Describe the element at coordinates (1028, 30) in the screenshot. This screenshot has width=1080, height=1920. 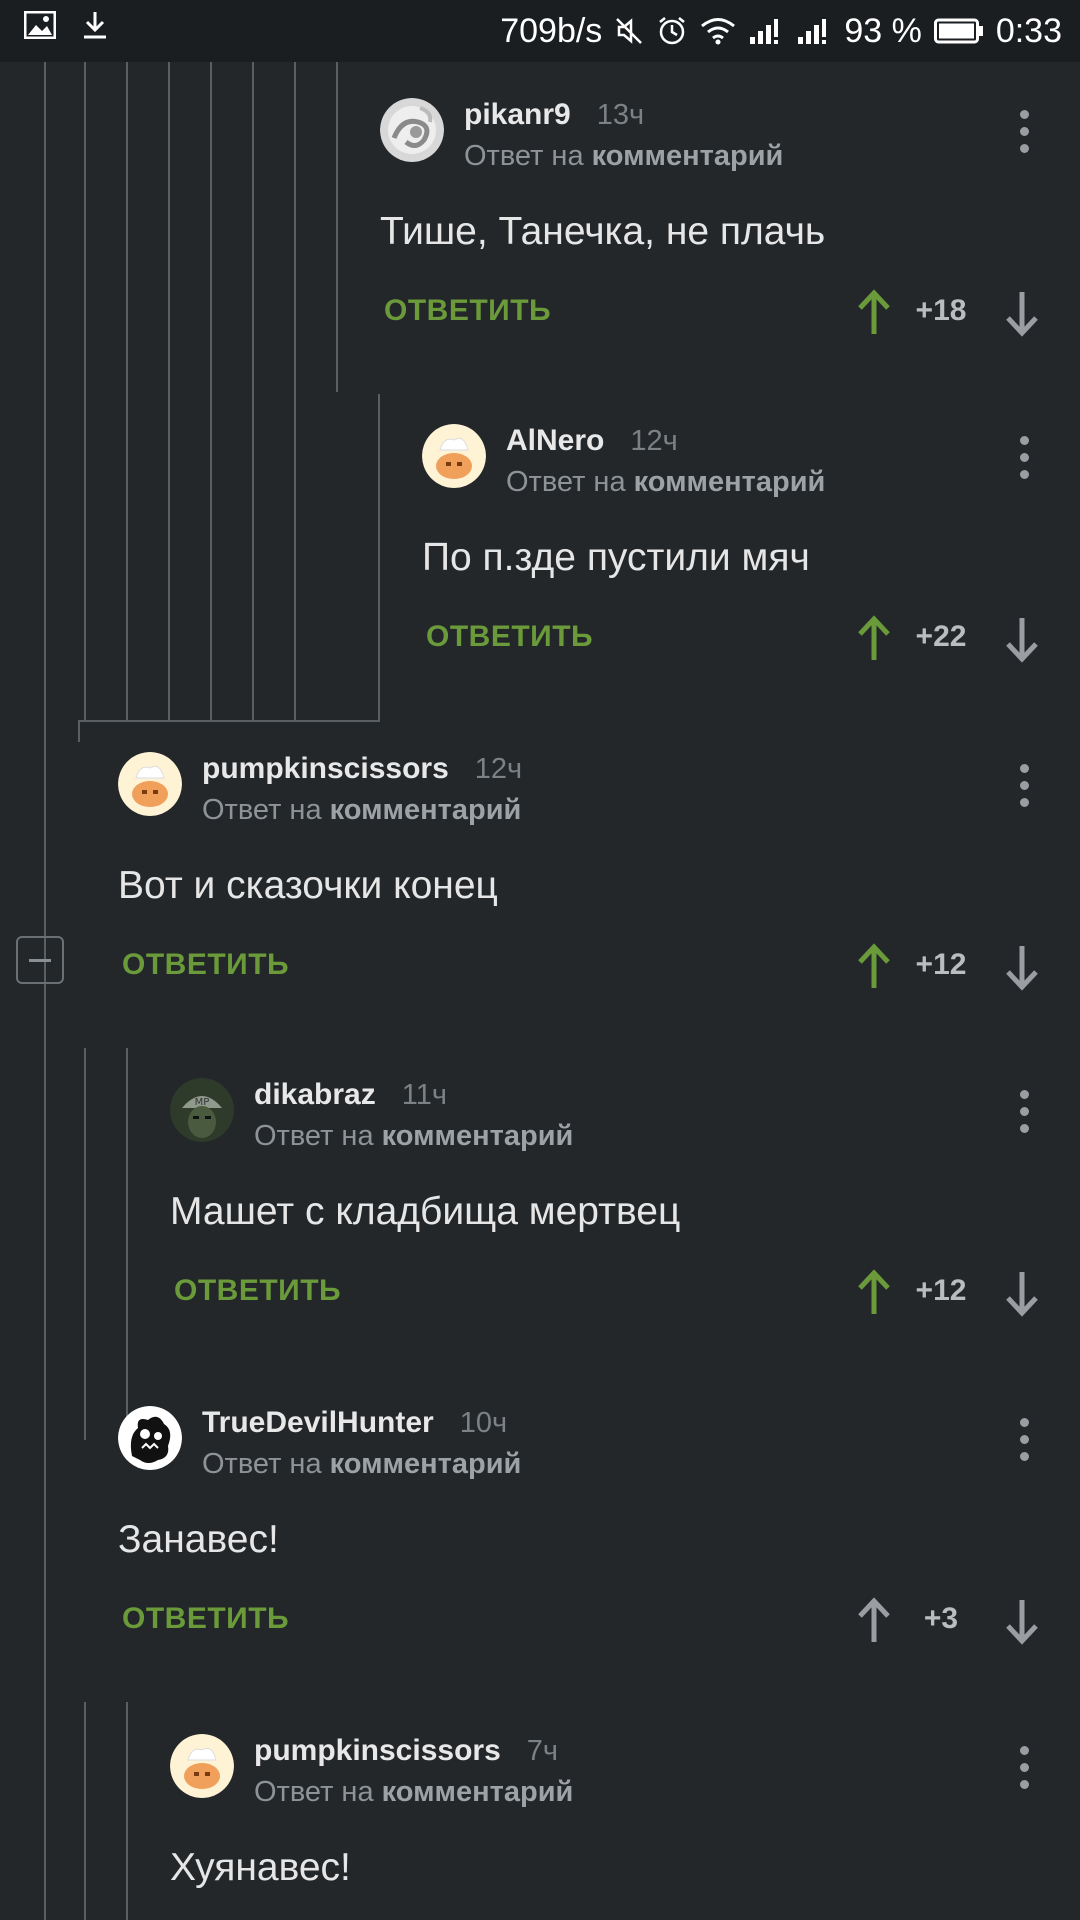
I see `clock: 0:33` at that location.